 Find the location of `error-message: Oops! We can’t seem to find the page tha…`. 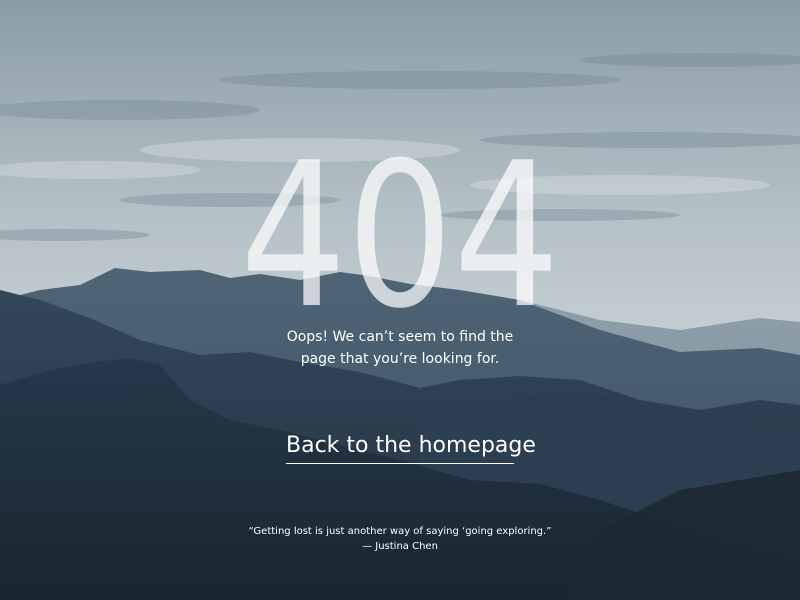

error-message: Oops! We can’t seem to find the page tha… is located at coordinates (400, 348).